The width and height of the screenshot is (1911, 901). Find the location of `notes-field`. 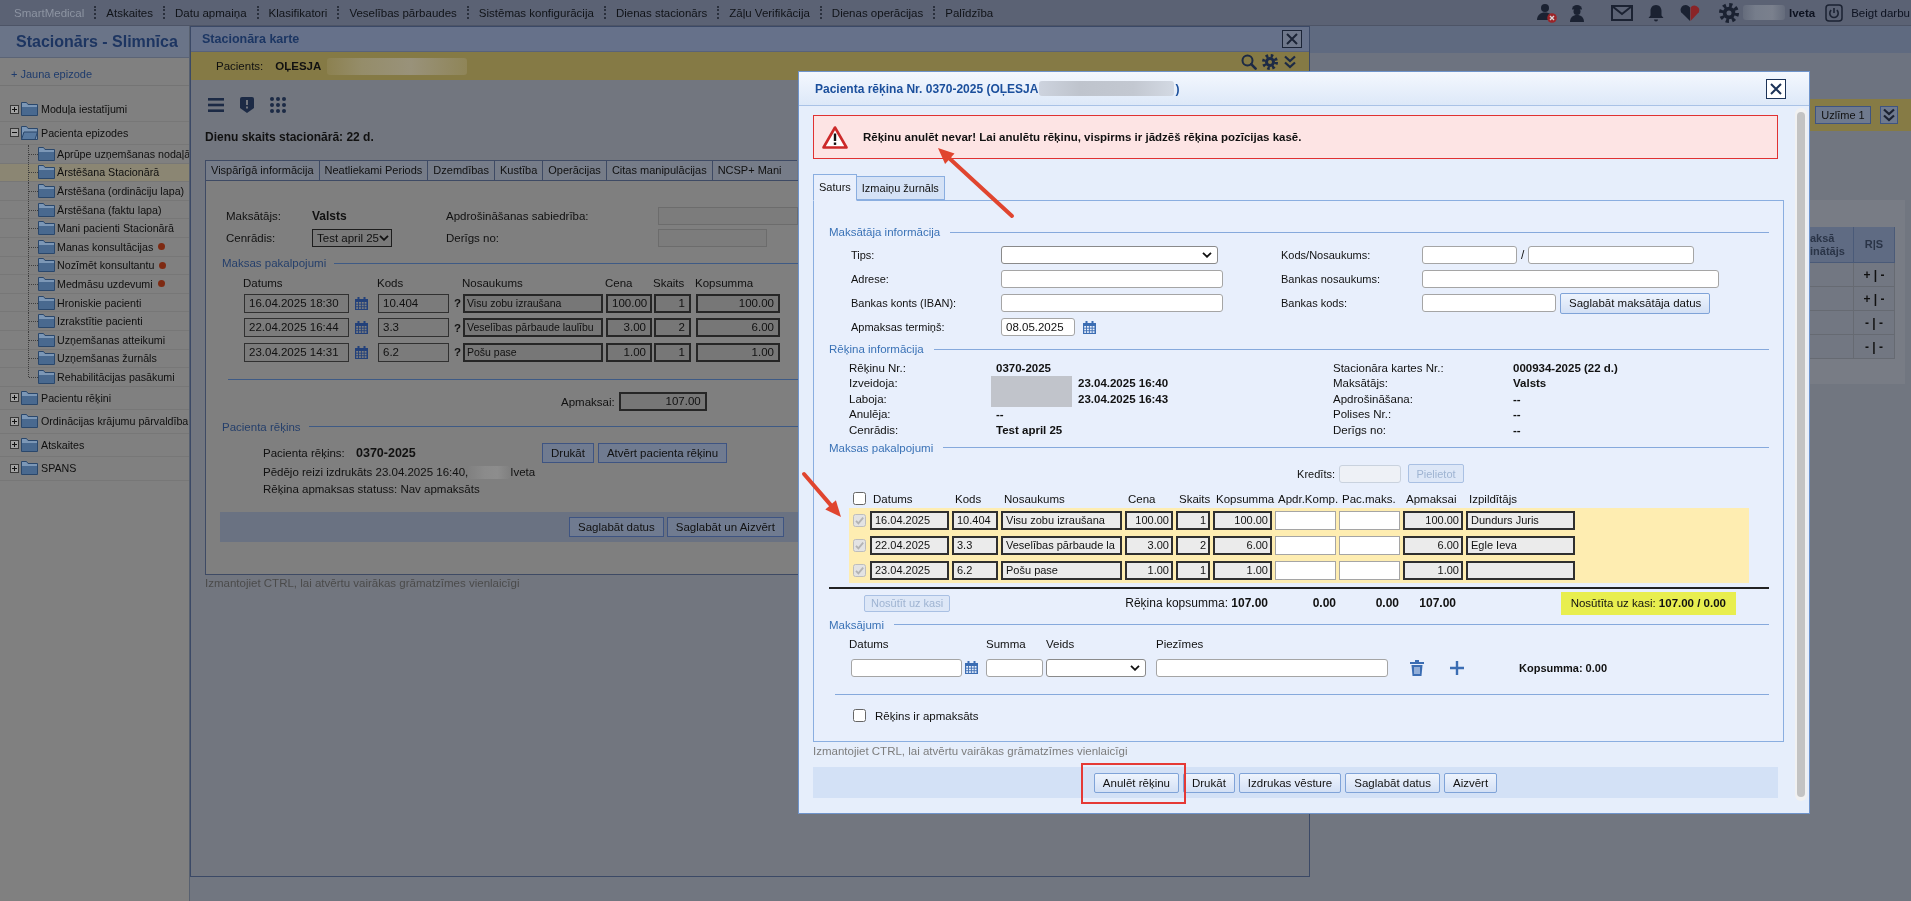

notes-field is located at coordinates (1272, 667).